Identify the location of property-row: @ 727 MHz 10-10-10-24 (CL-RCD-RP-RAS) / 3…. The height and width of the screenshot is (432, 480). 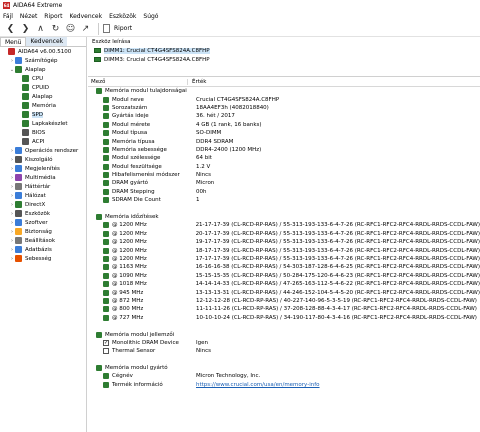
(284, 318).